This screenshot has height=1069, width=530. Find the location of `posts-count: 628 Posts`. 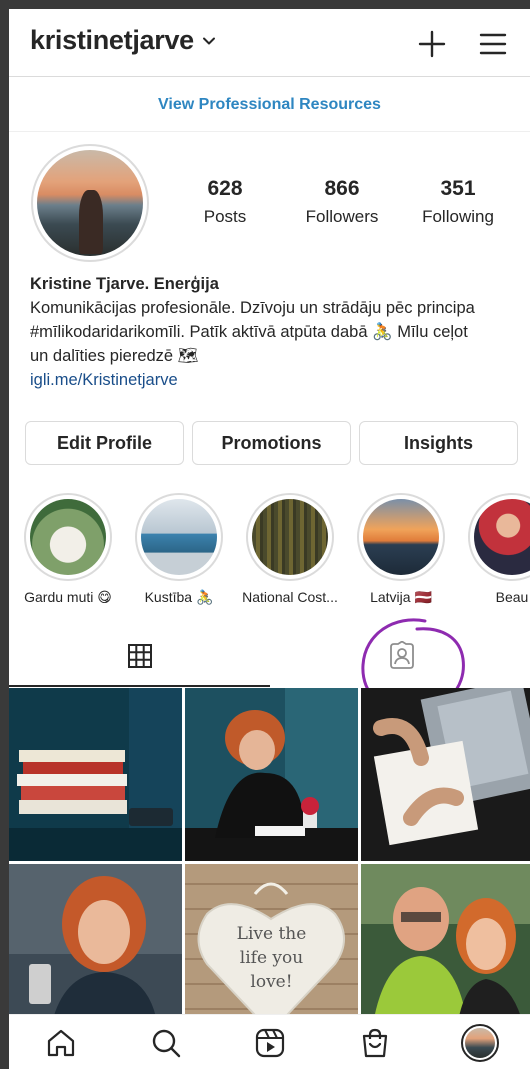

posts-count: 628 Posts is located at coordinates (225, 202).